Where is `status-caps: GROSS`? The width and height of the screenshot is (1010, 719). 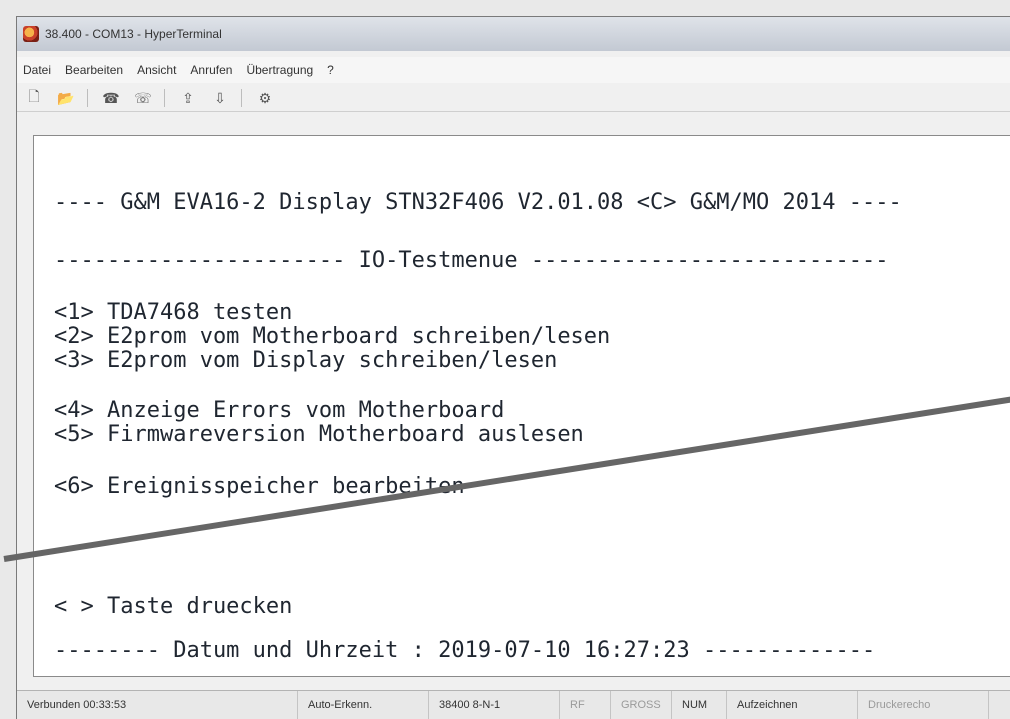
status-caps: GROSS is located at coordinates (641, 705).